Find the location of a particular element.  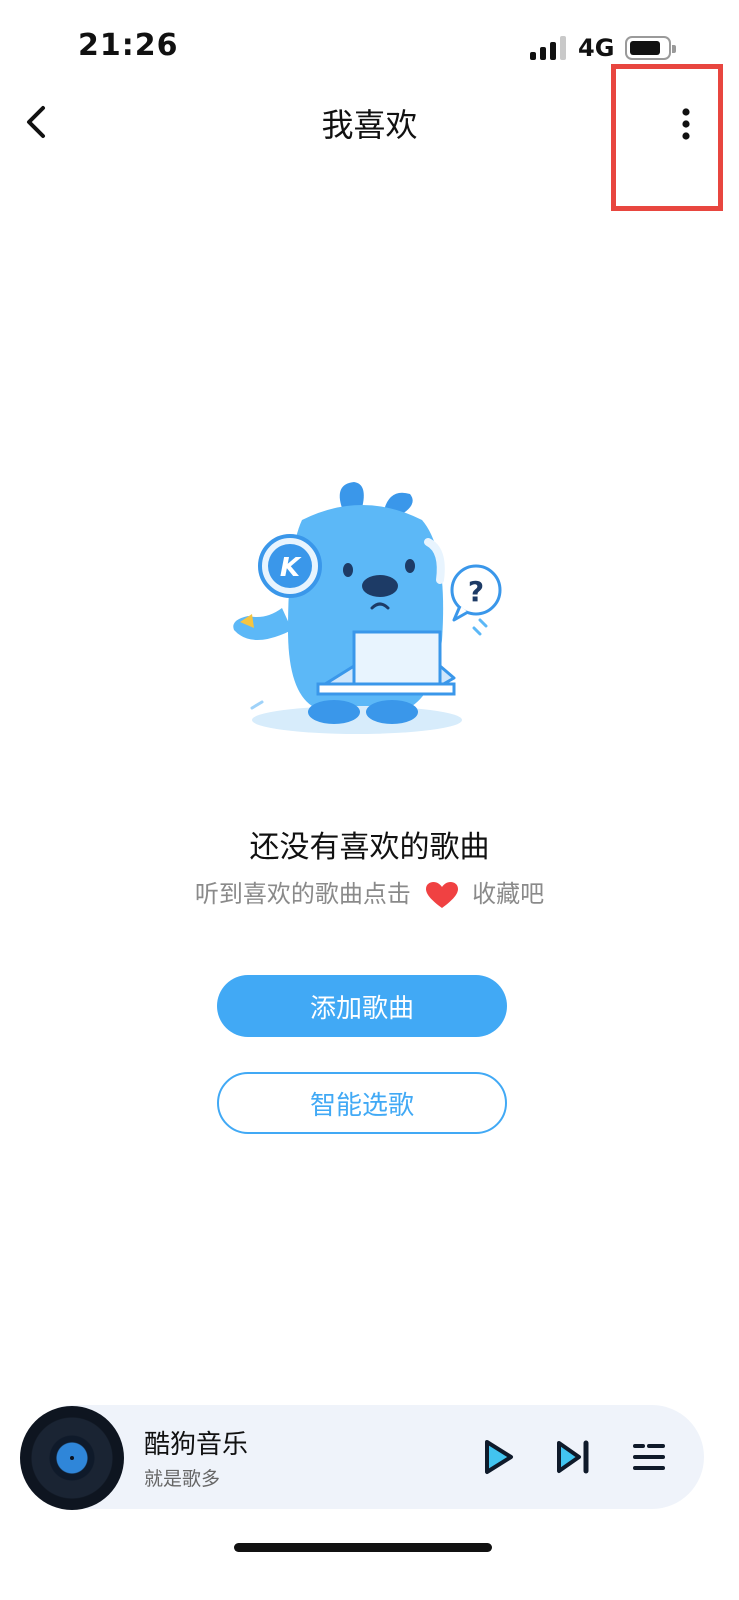

next-track-icon is located at coordinates (573, 1457).